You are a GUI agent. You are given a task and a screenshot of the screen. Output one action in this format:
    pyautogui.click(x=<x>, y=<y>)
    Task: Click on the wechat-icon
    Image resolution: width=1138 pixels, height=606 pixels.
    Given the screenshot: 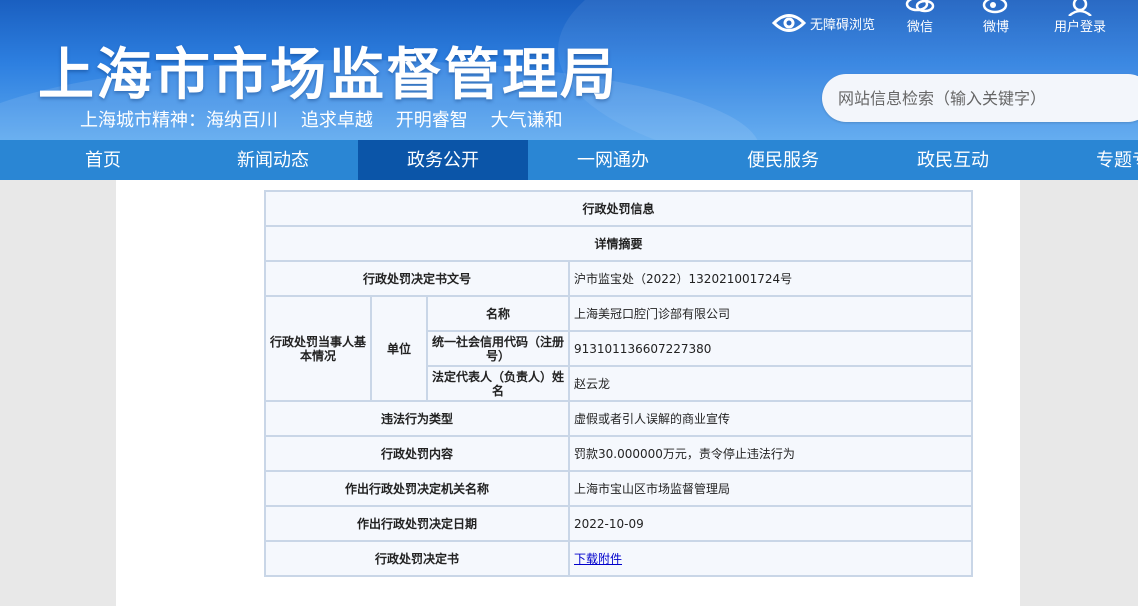 What is the action you would take?
    pyautogui.click(x=920, y=6)
    